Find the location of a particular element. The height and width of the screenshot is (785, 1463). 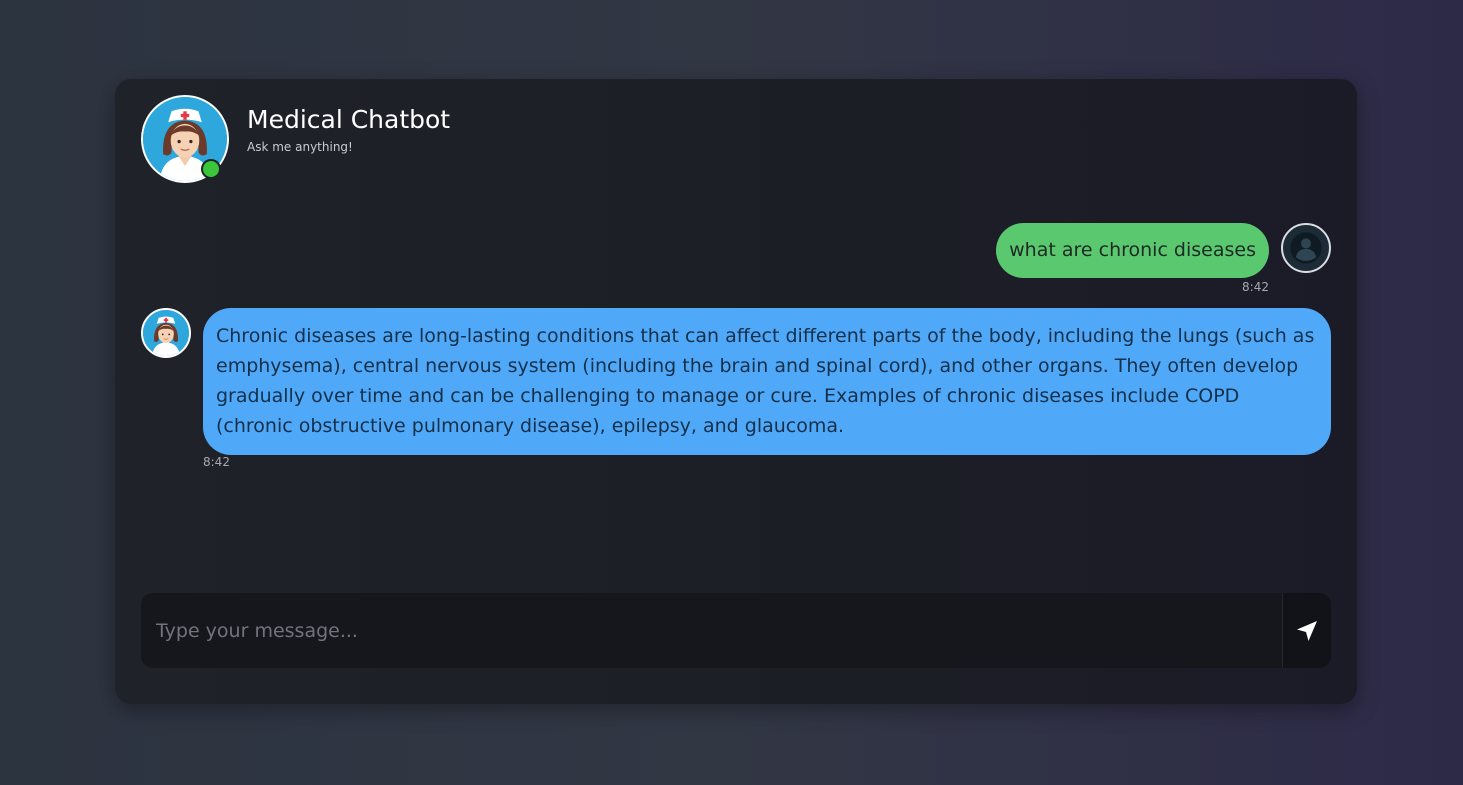

user-message-bubble: what are chronic diseases is located at coordinates (1132, 250).